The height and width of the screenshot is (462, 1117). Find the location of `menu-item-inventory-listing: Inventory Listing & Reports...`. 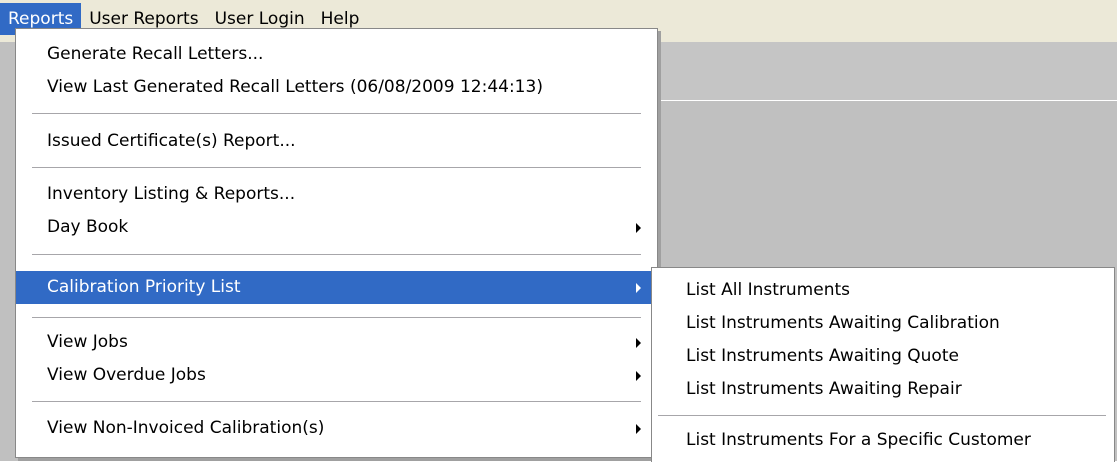

menu-item-inventory-listing: Inventory Listing & Reports... is located at coordinates (336, 194).